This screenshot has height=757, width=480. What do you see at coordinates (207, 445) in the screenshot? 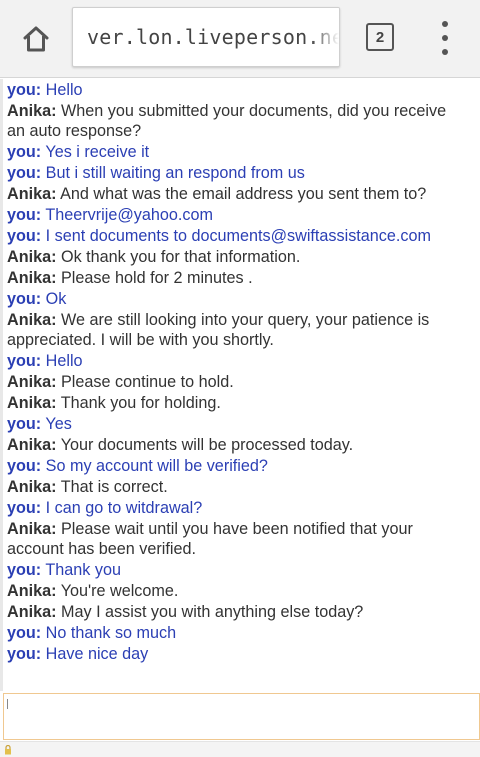
I see `message-text: Your documents will be processed today.` at bounding box center [207, 445].